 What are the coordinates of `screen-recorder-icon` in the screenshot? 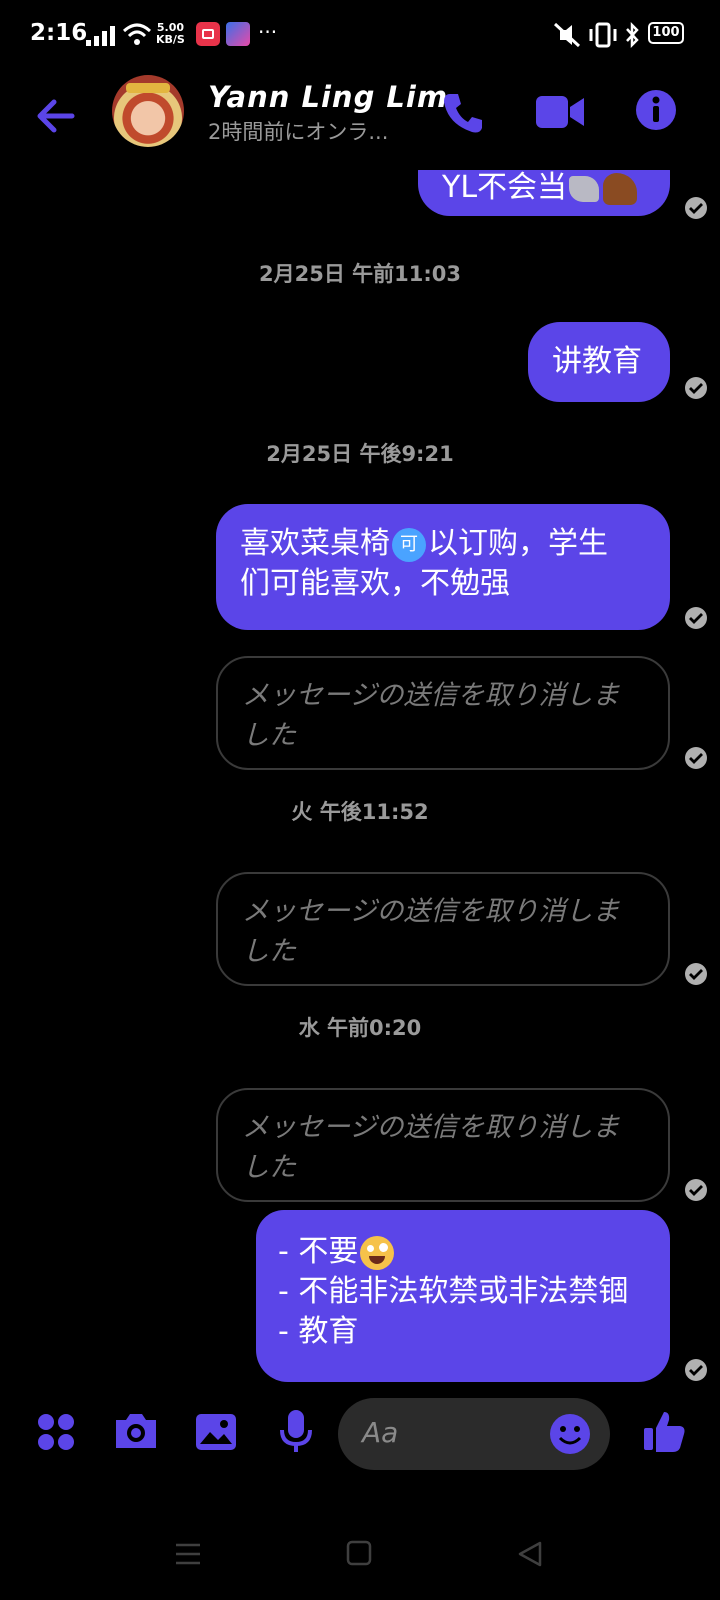 It's located at (208, 34).